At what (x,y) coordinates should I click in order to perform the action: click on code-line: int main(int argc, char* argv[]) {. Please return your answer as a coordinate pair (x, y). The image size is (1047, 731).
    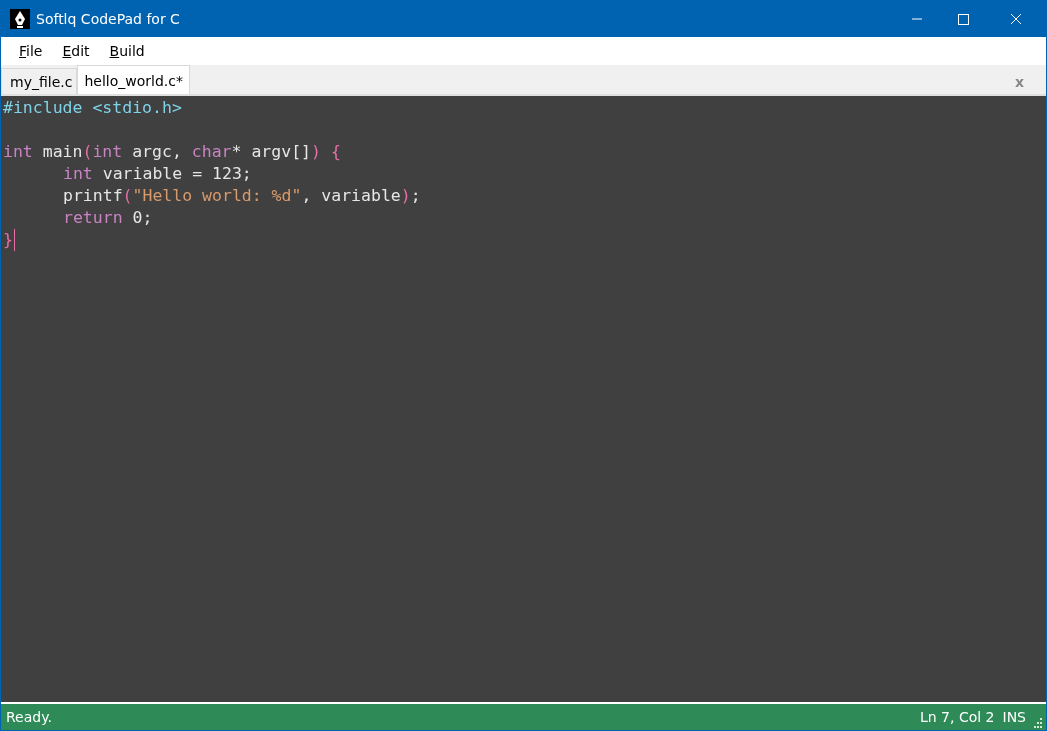
    Looking at the image, I should click on (172, 152).